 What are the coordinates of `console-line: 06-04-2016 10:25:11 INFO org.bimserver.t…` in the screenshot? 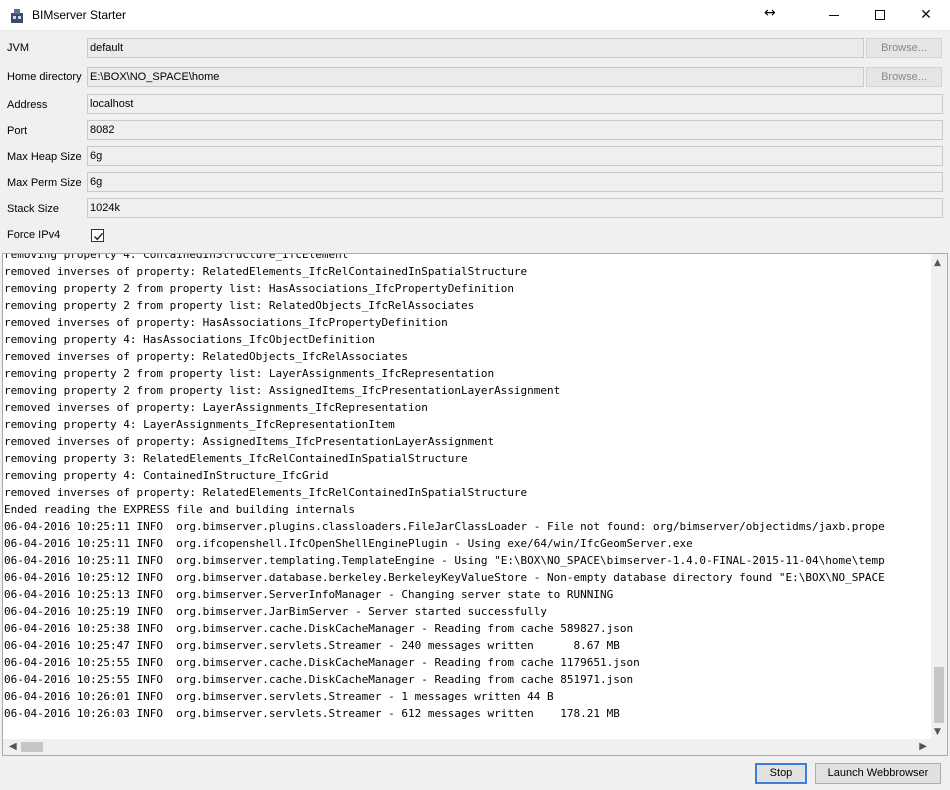 It's located at (444, 560).